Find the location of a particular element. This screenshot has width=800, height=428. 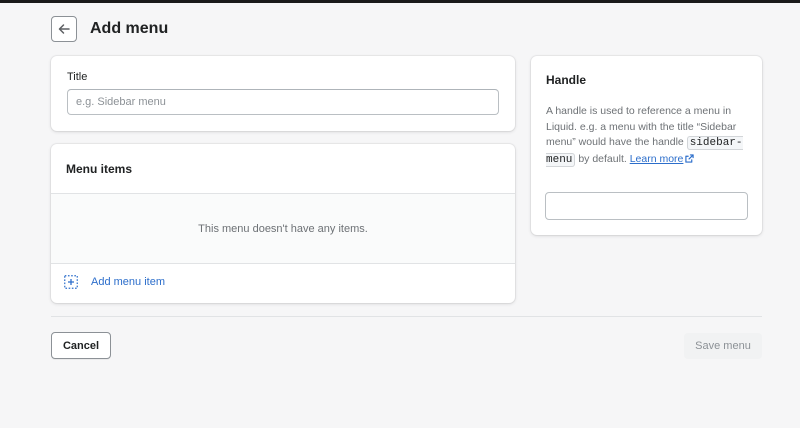

cancel-button: Cancel is located at coordinates (81, 345).